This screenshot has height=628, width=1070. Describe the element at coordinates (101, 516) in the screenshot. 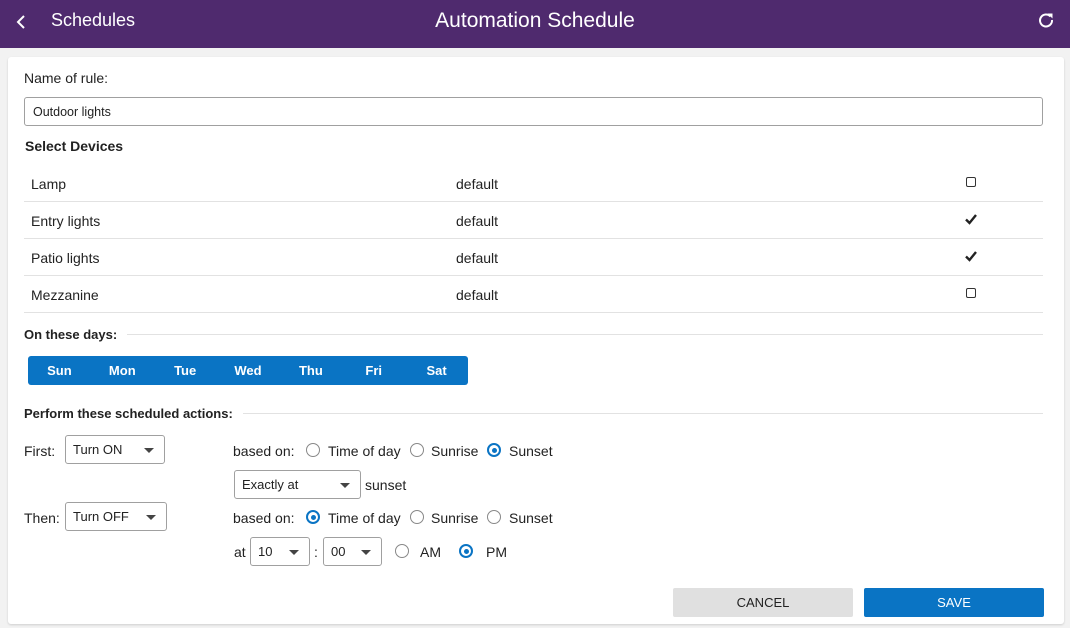

I see `then-action-value: Turn OFF` at that location.